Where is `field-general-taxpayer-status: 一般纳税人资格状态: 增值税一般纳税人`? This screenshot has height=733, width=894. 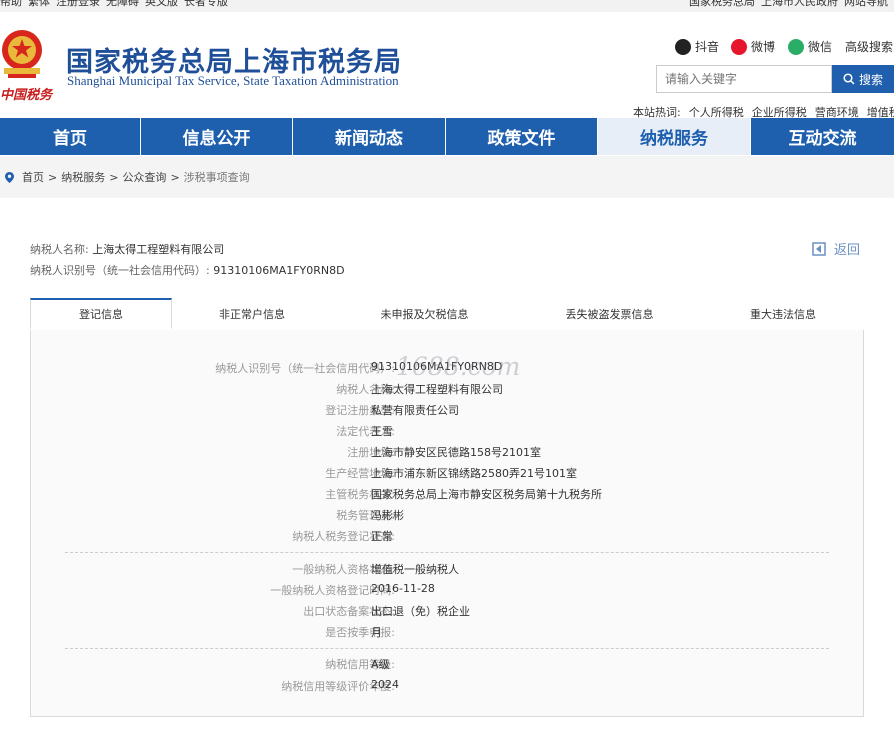 field-general-taxpayer-status: 一般纳税人资格状态: 增值税一般纳税人 is located at coordinates (448, 569).